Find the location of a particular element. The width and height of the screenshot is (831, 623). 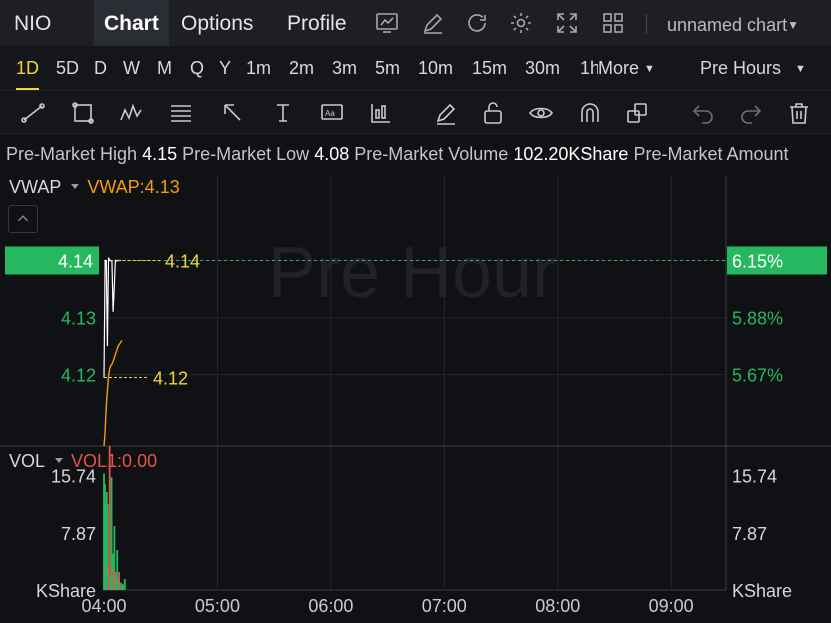

interval-30m: 30m is located at coordinates (542, 68).